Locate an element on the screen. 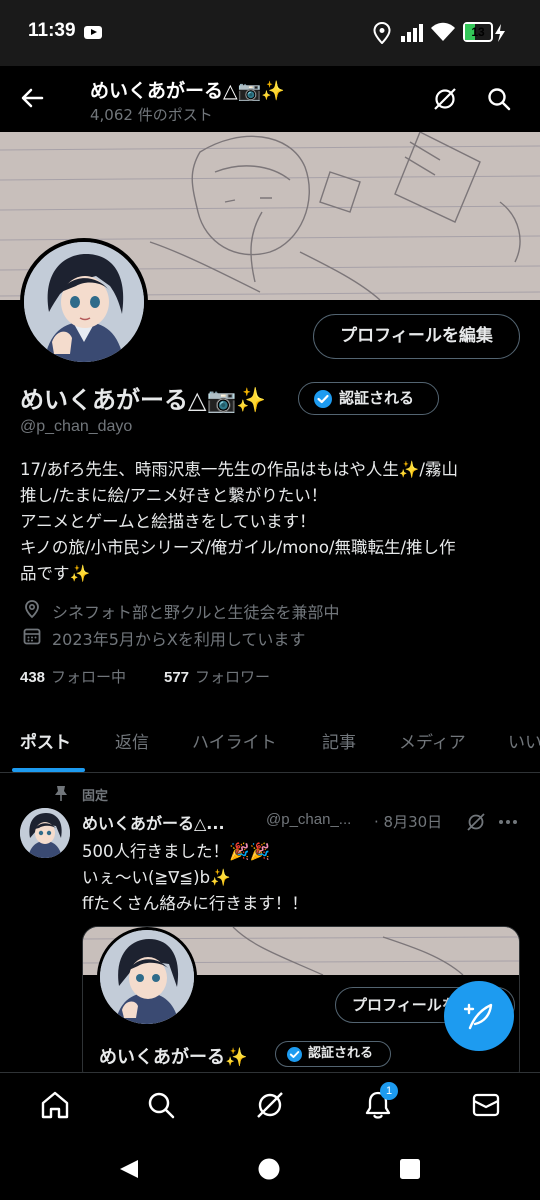 The height and width of the screenshot is (1200, 540). system-home-icon is located at coordinates (269, 1169).